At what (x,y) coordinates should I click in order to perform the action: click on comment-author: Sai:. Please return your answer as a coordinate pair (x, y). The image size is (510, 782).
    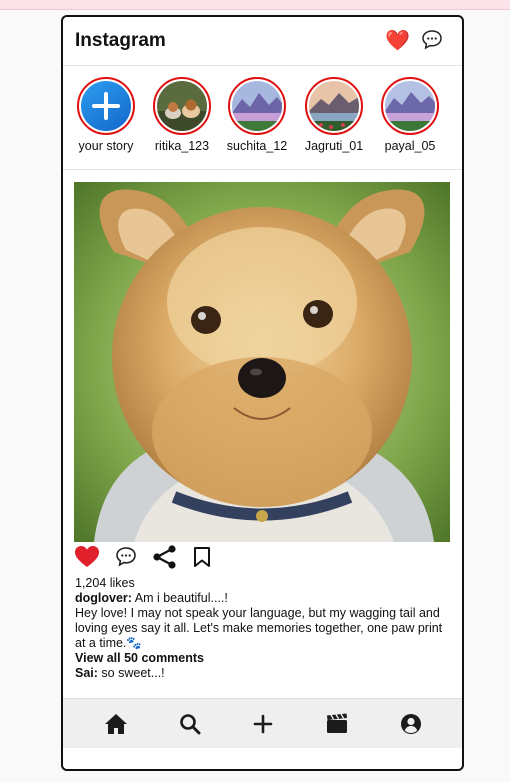
    Looking at the image, I should click on (86, 673).